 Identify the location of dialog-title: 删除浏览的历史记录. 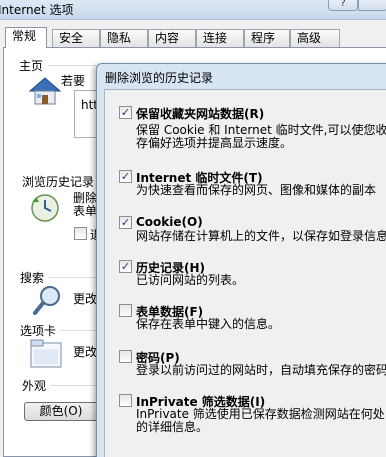
(159, 78).